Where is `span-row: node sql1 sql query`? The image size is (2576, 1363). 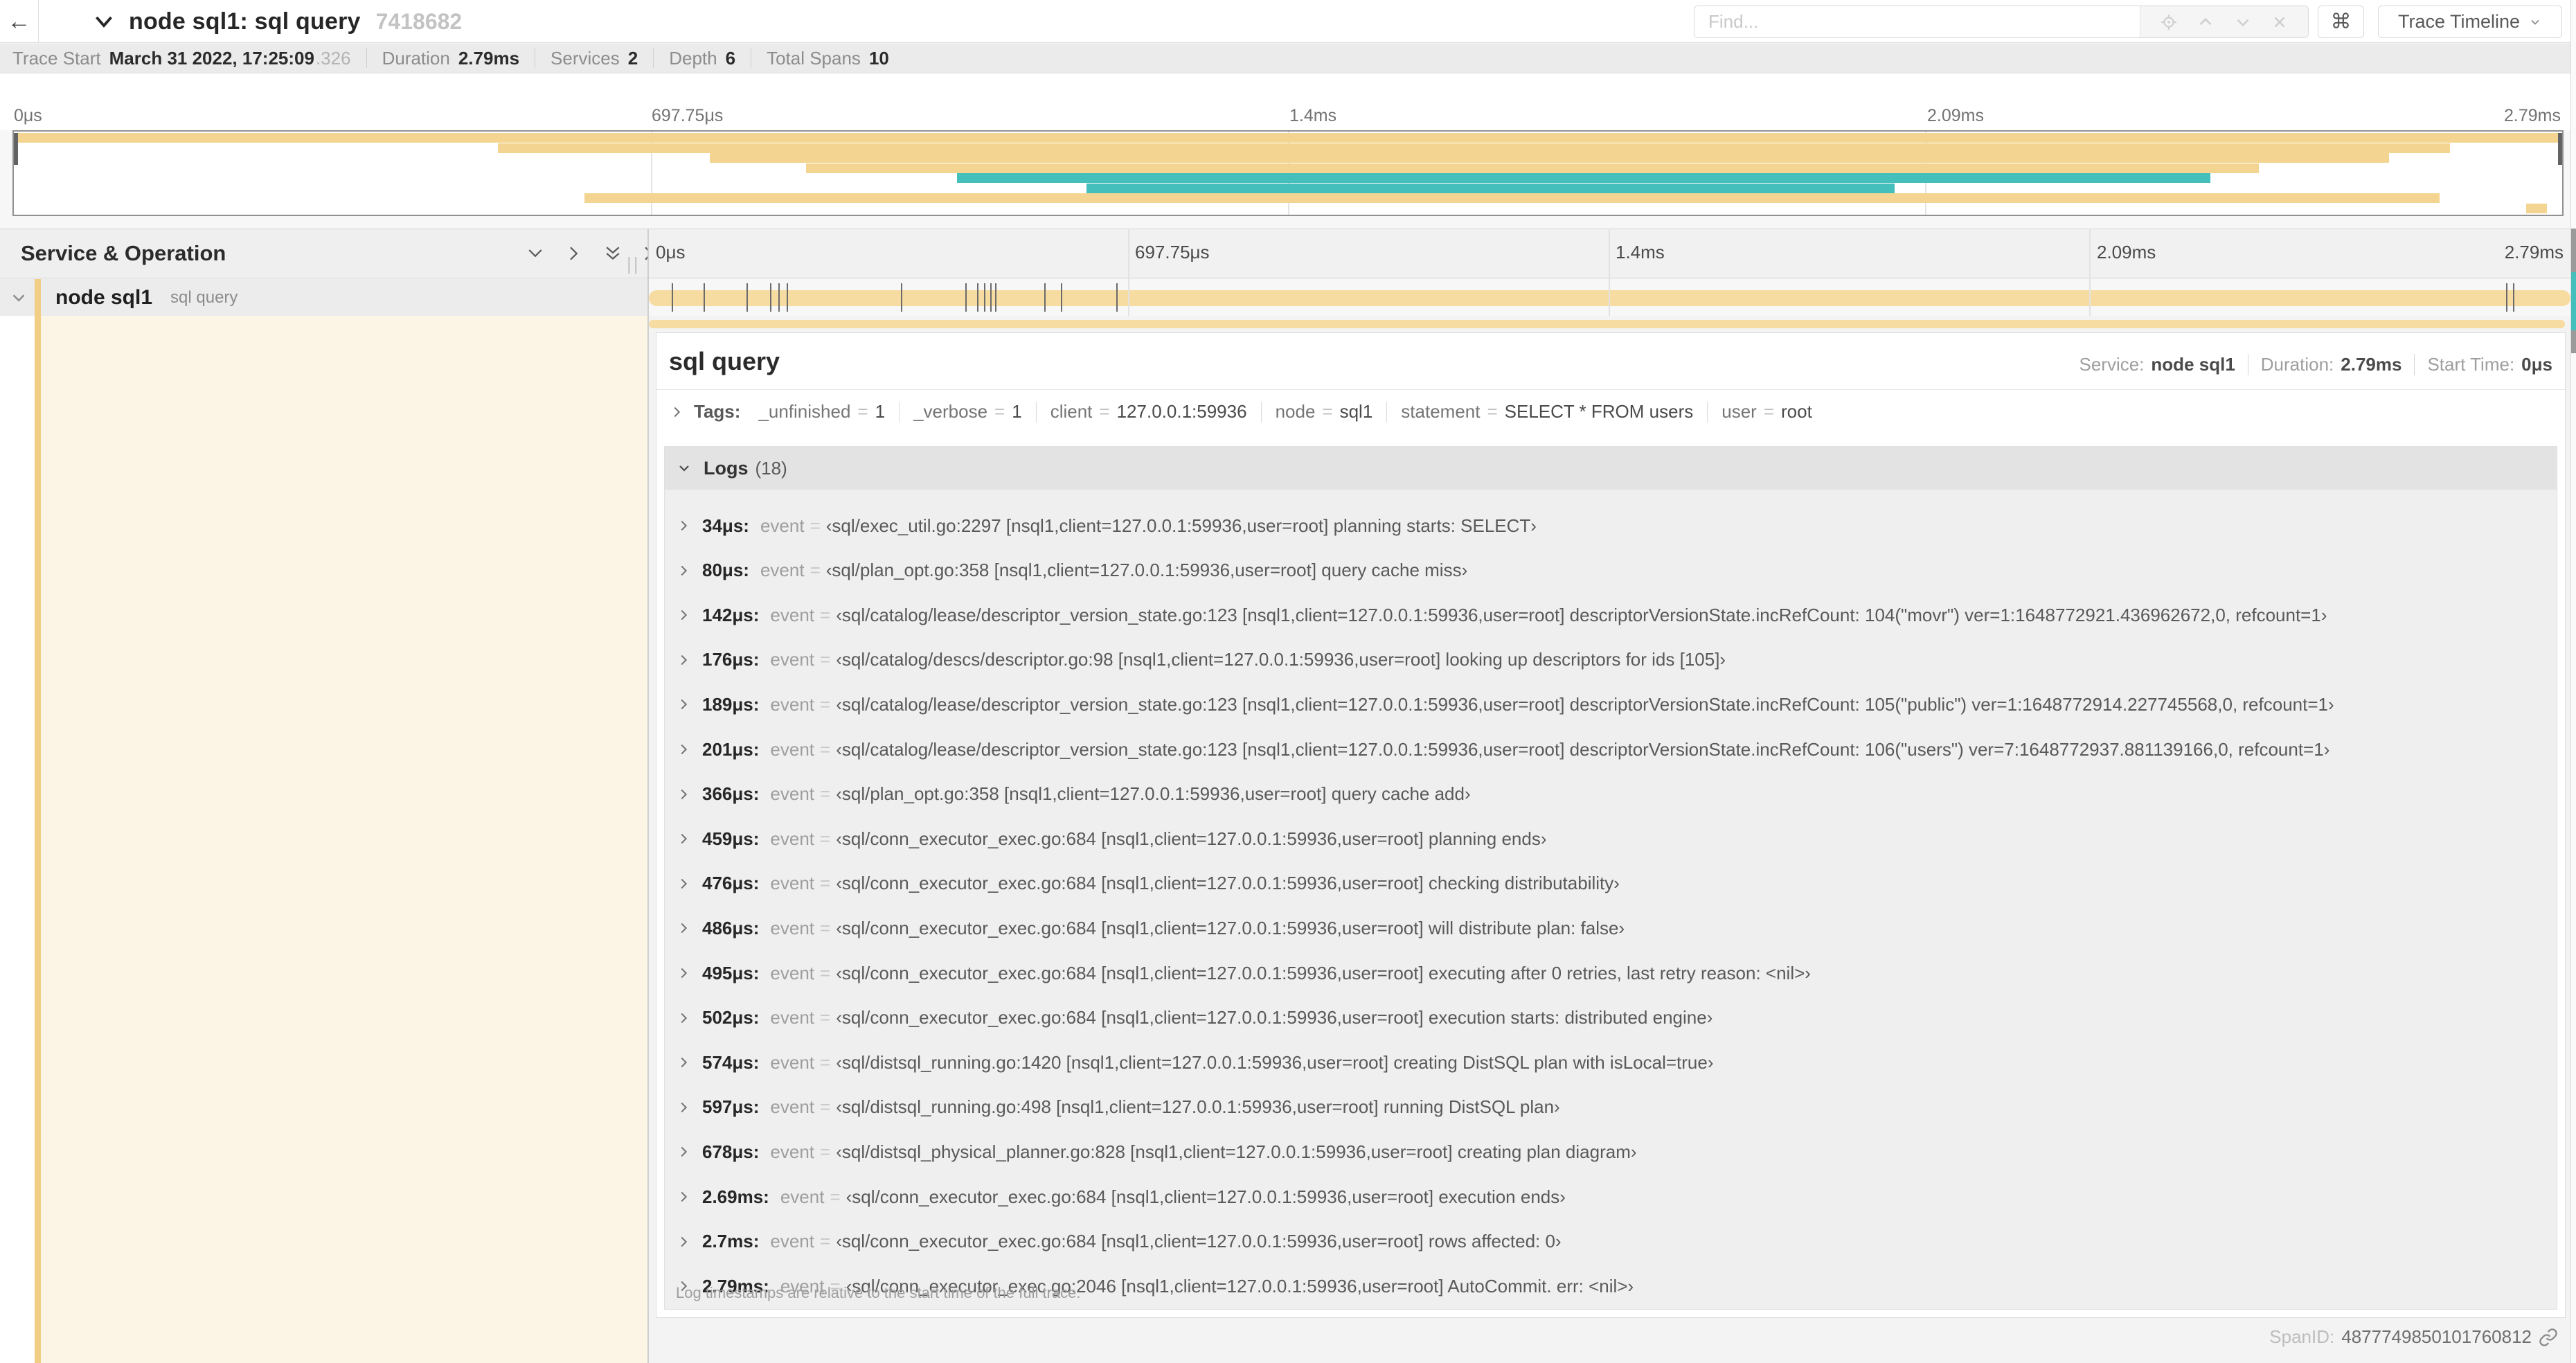 span-row: node sql1 sql query is located at coordinates (1288, 297).